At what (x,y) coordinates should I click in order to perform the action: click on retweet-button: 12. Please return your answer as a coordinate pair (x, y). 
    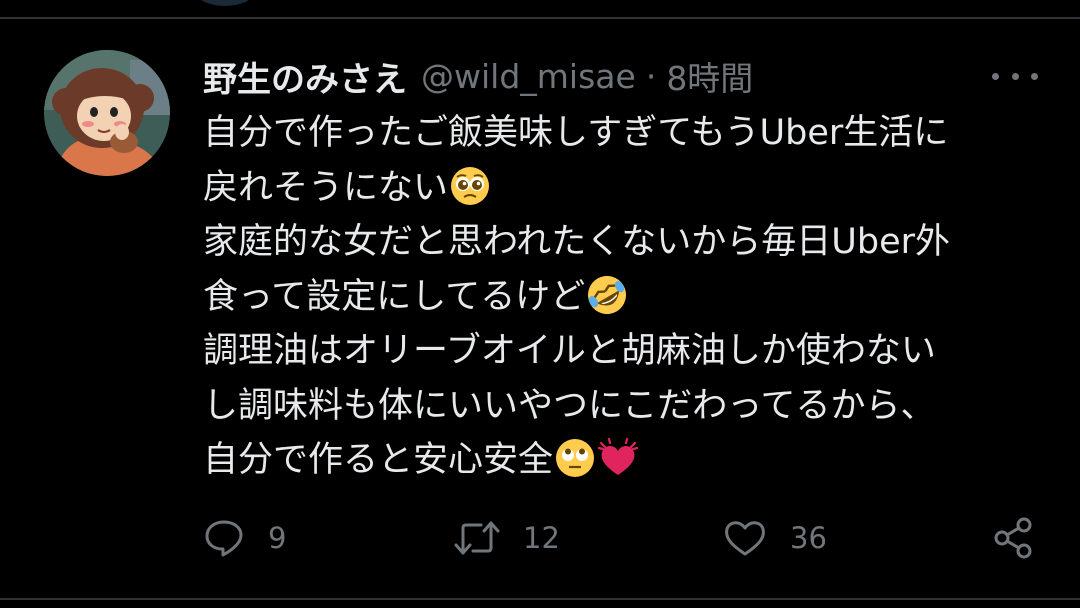
    Looking at the image, I should click on (506, 538).